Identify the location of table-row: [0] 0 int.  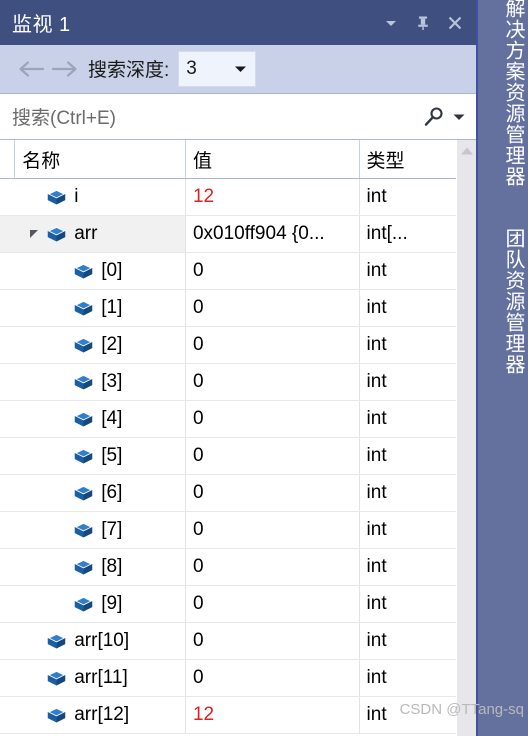
(228, 271).